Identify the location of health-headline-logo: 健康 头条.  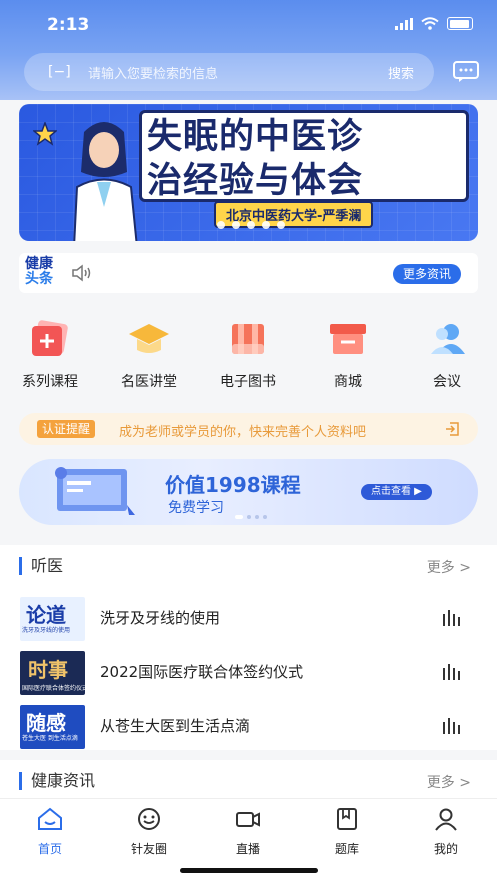
(44, 273).